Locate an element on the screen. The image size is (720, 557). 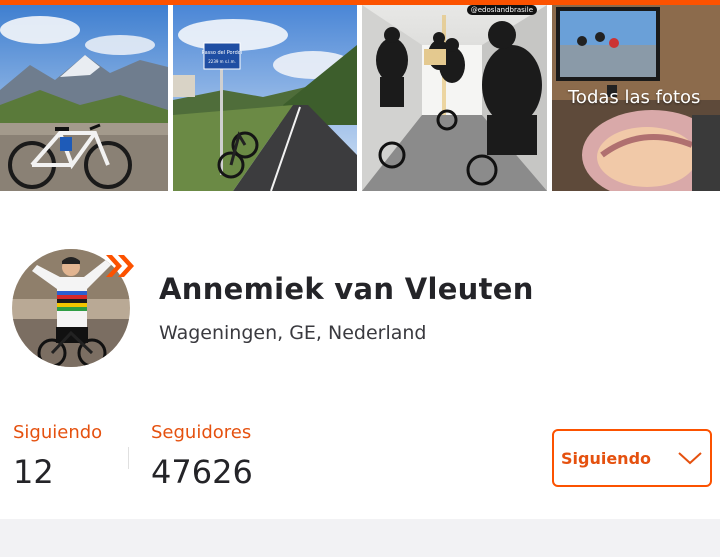
pass-sign-line2: 2239 m s.l.m. is located at coordinates (222, 61).